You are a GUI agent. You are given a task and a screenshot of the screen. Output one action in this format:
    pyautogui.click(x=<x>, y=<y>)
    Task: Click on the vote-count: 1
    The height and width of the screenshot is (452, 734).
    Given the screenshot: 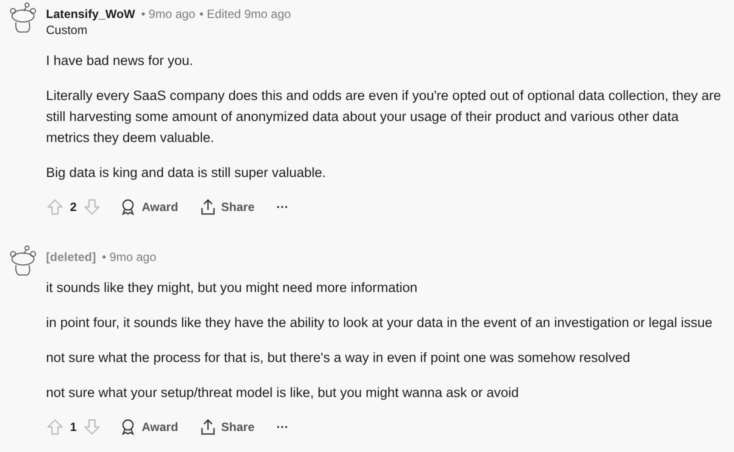 What is the action you would take?
    pyautogui.click(x=73, y=427)
    